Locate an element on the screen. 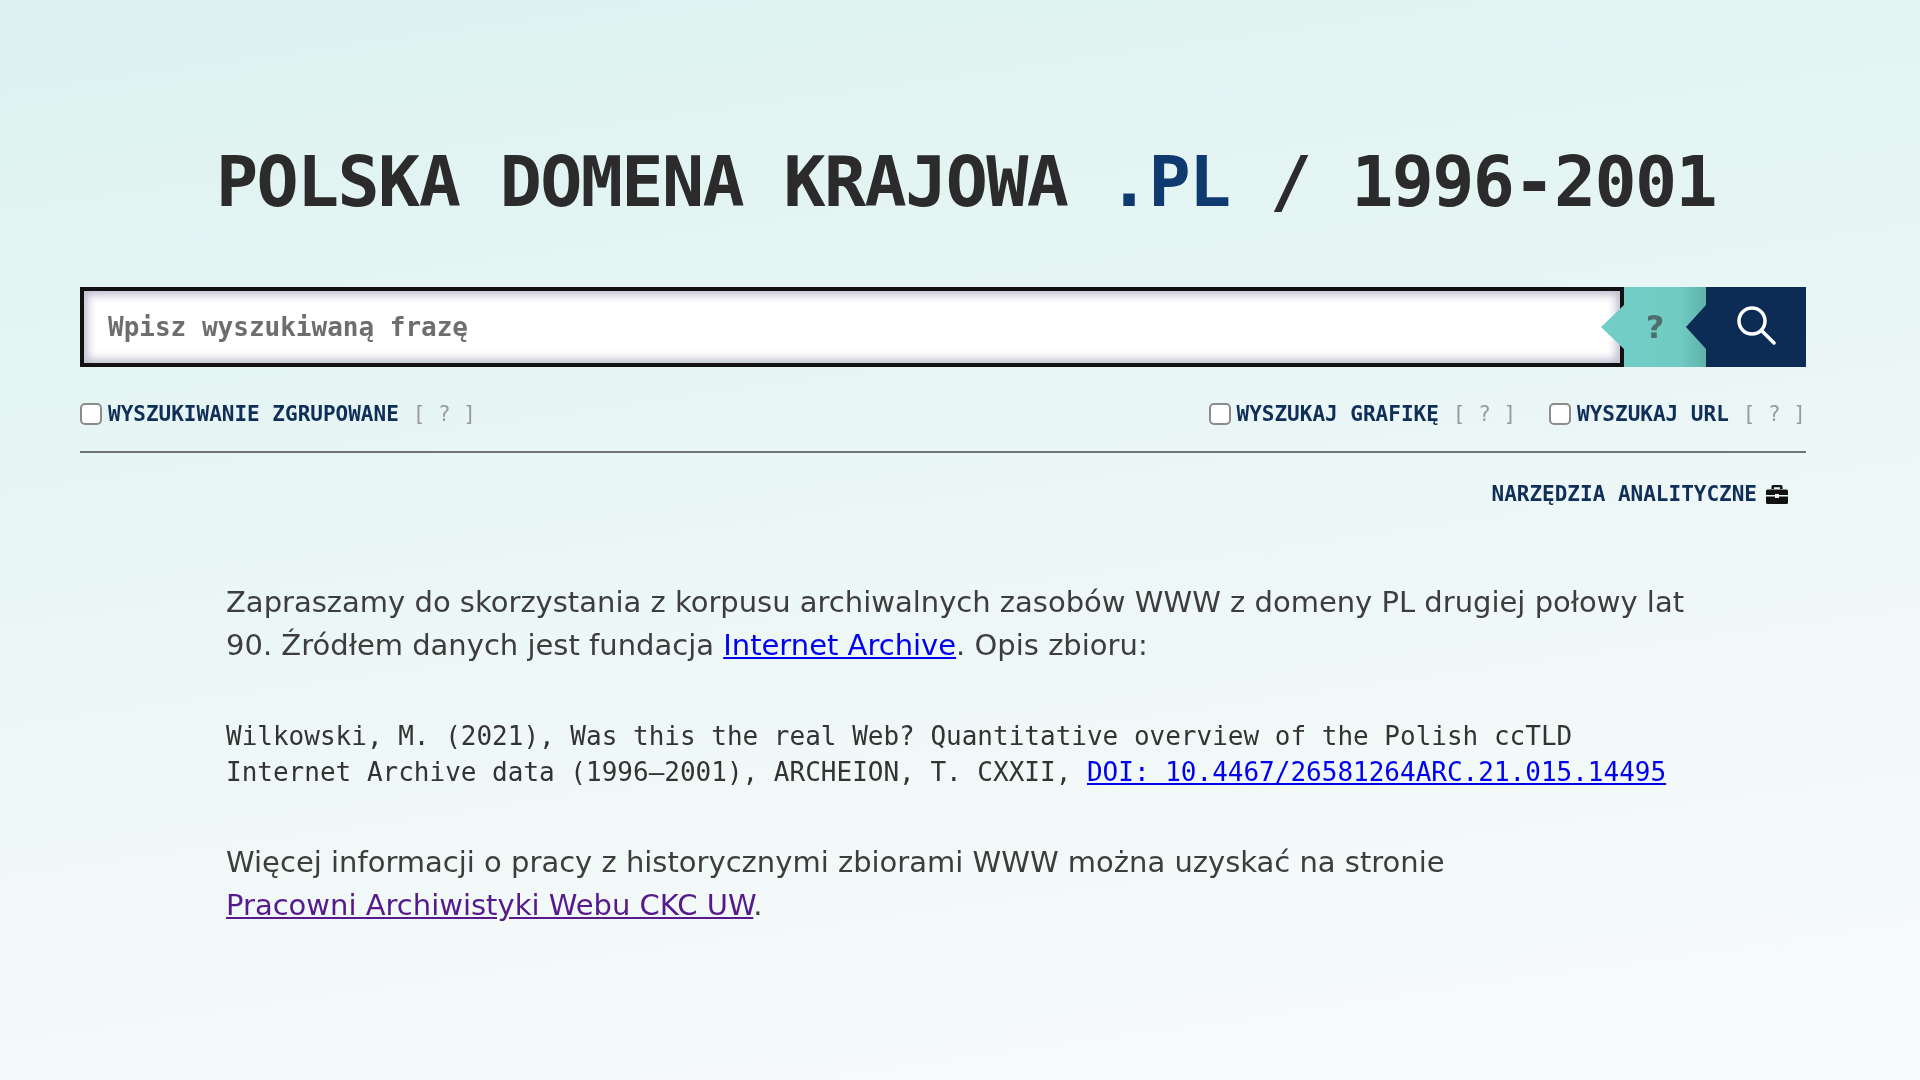 The height and width of the screenshot is (1080, 1920). search-icon is located at coordinates (1756, 325).